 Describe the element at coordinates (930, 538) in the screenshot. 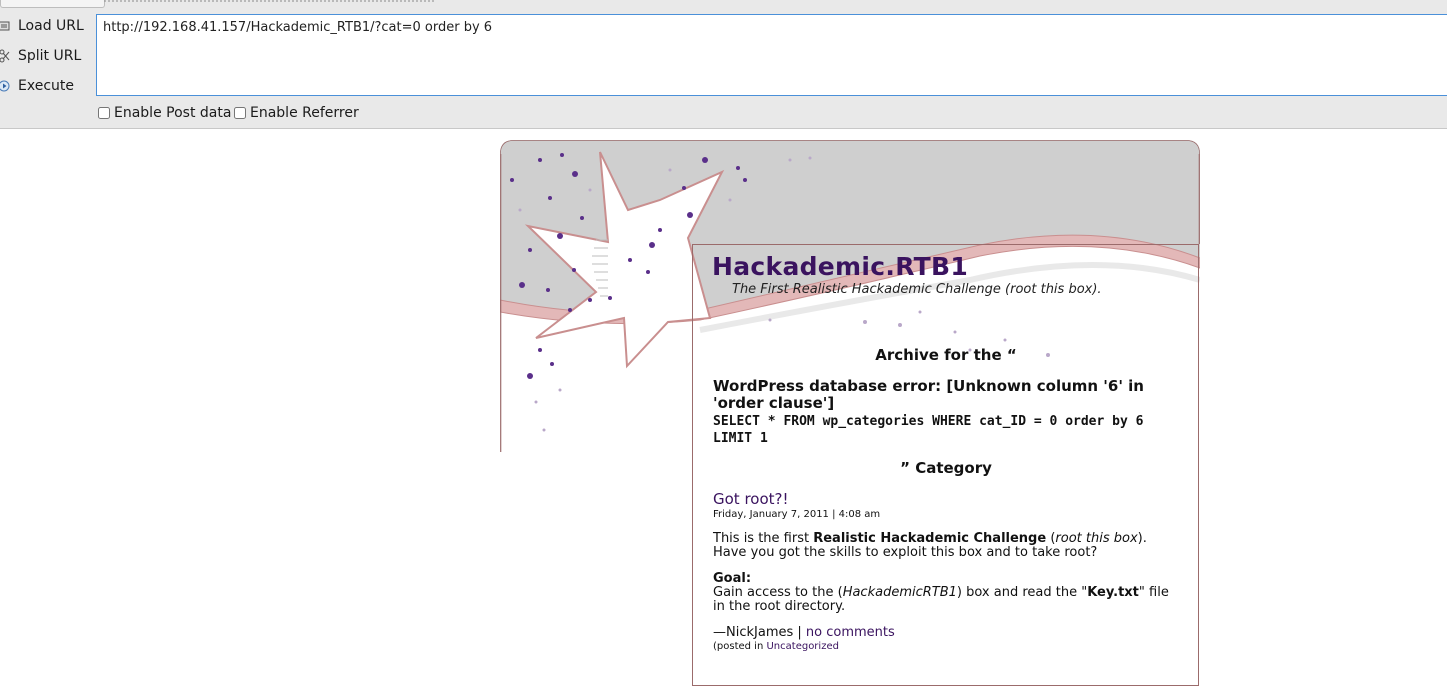

I see `intro-bold-text: Realistic Hackademic Challenge` at that location.